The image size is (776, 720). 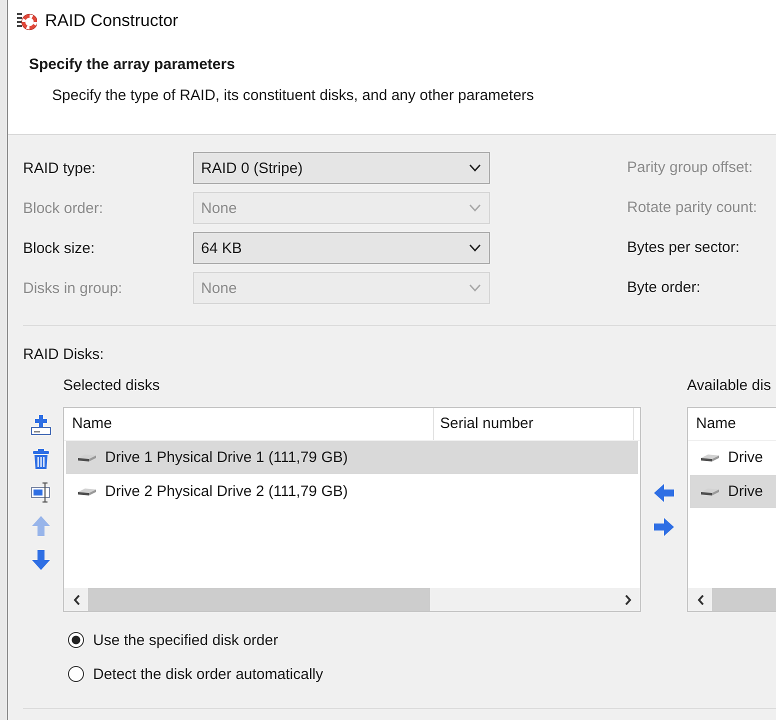 I want to click on page-title: Specify the array parameters, so click(x=132, y=65).